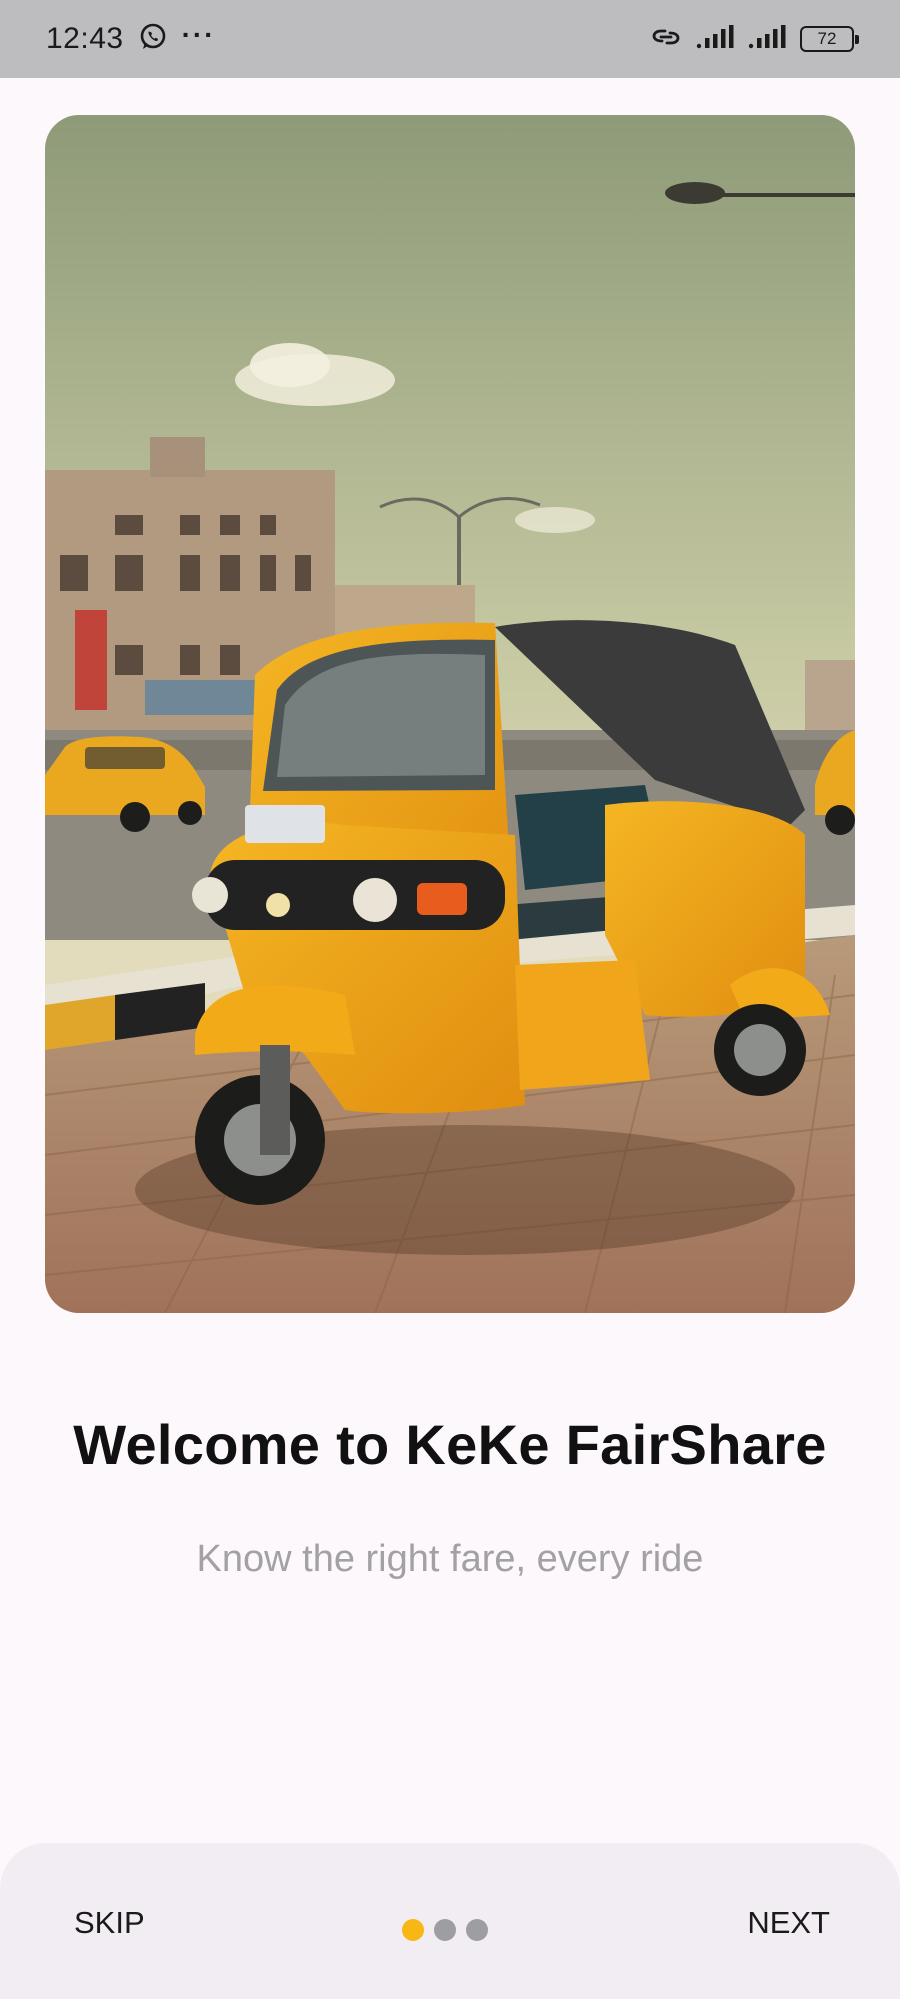 The image size is (900, 1999). I want to click on whatsapp-icon, so click(153, 39).